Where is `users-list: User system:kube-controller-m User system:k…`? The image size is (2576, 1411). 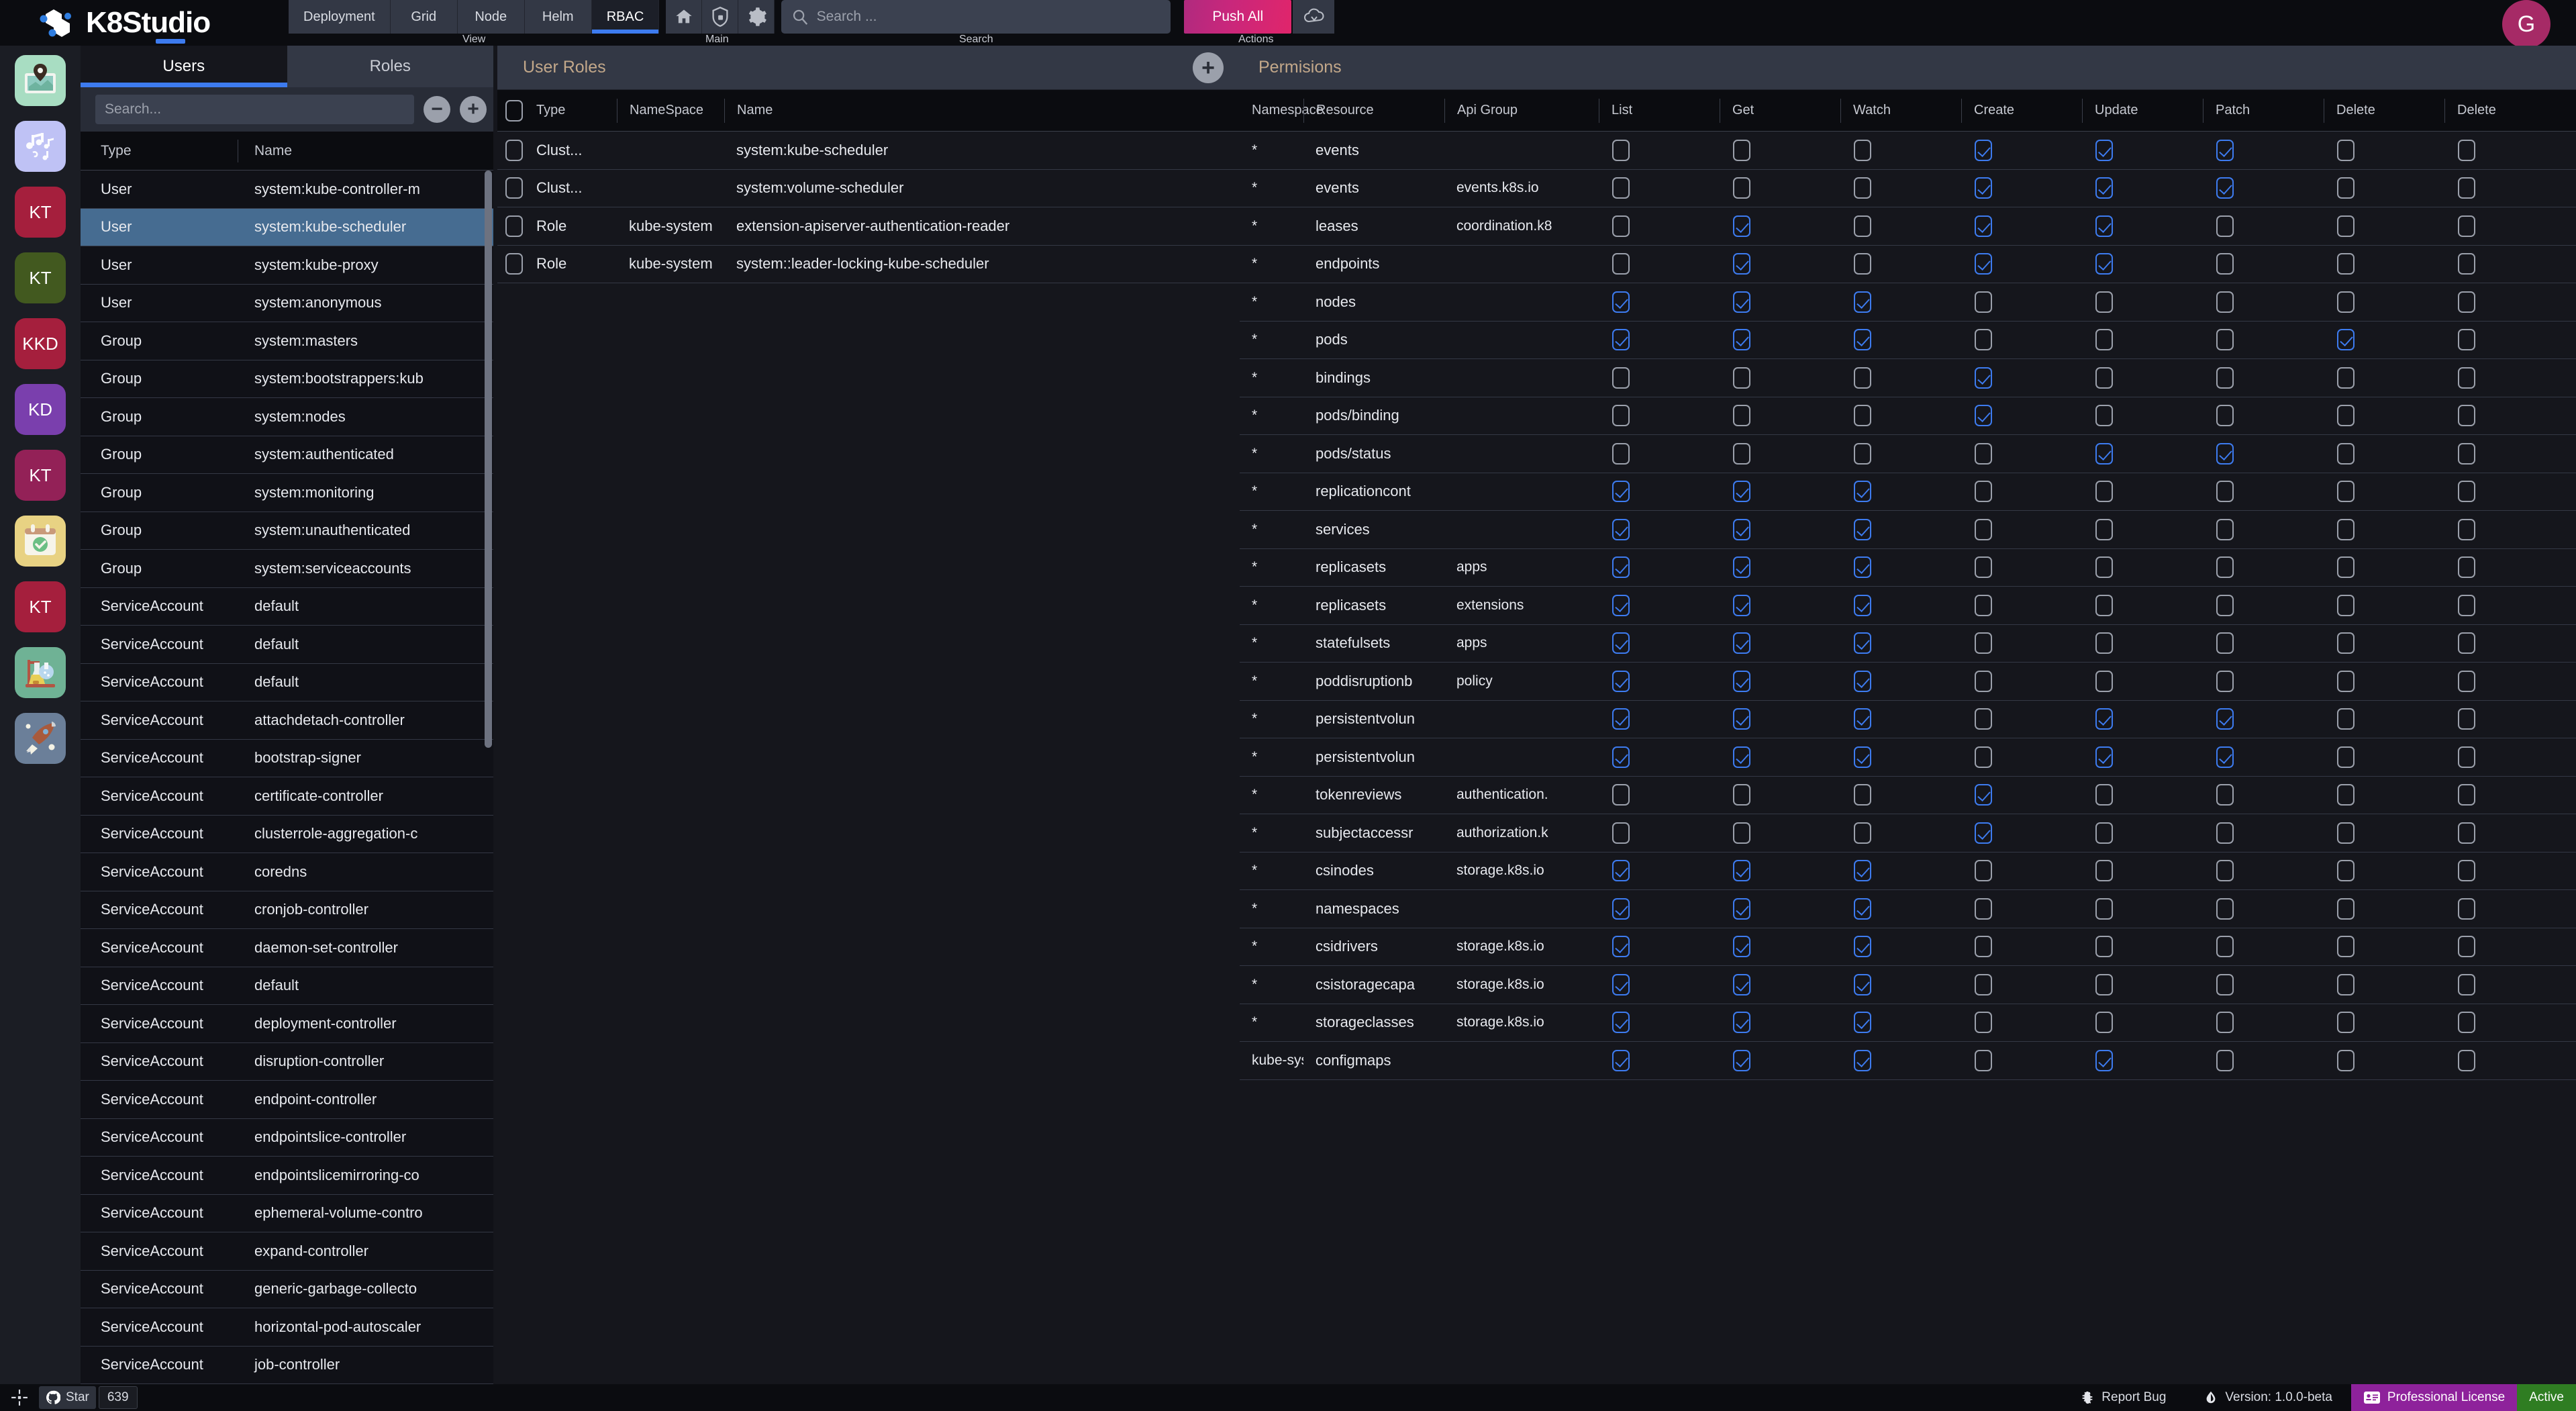
users-list: User system:kube-controller-m User system:k… is located at coordinates (287, 778).